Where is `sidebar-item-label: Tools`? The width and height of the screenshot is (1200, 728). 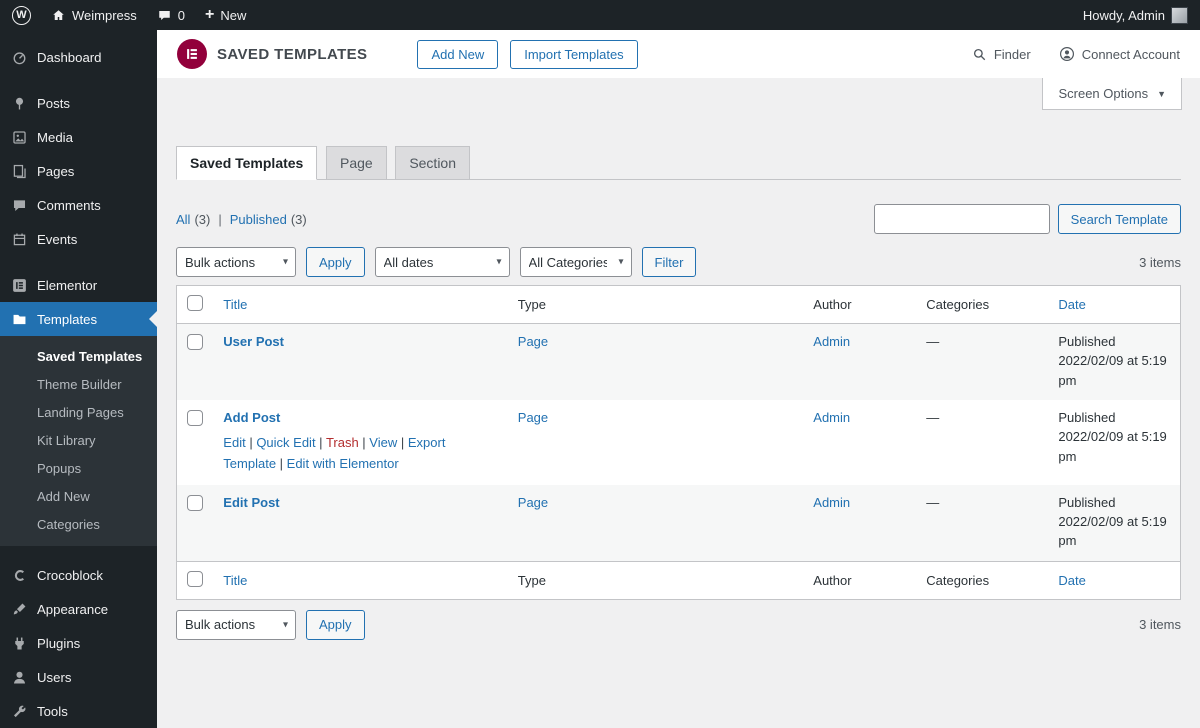 sidebar-item-label: Tools is located at coordinates (52, 711).